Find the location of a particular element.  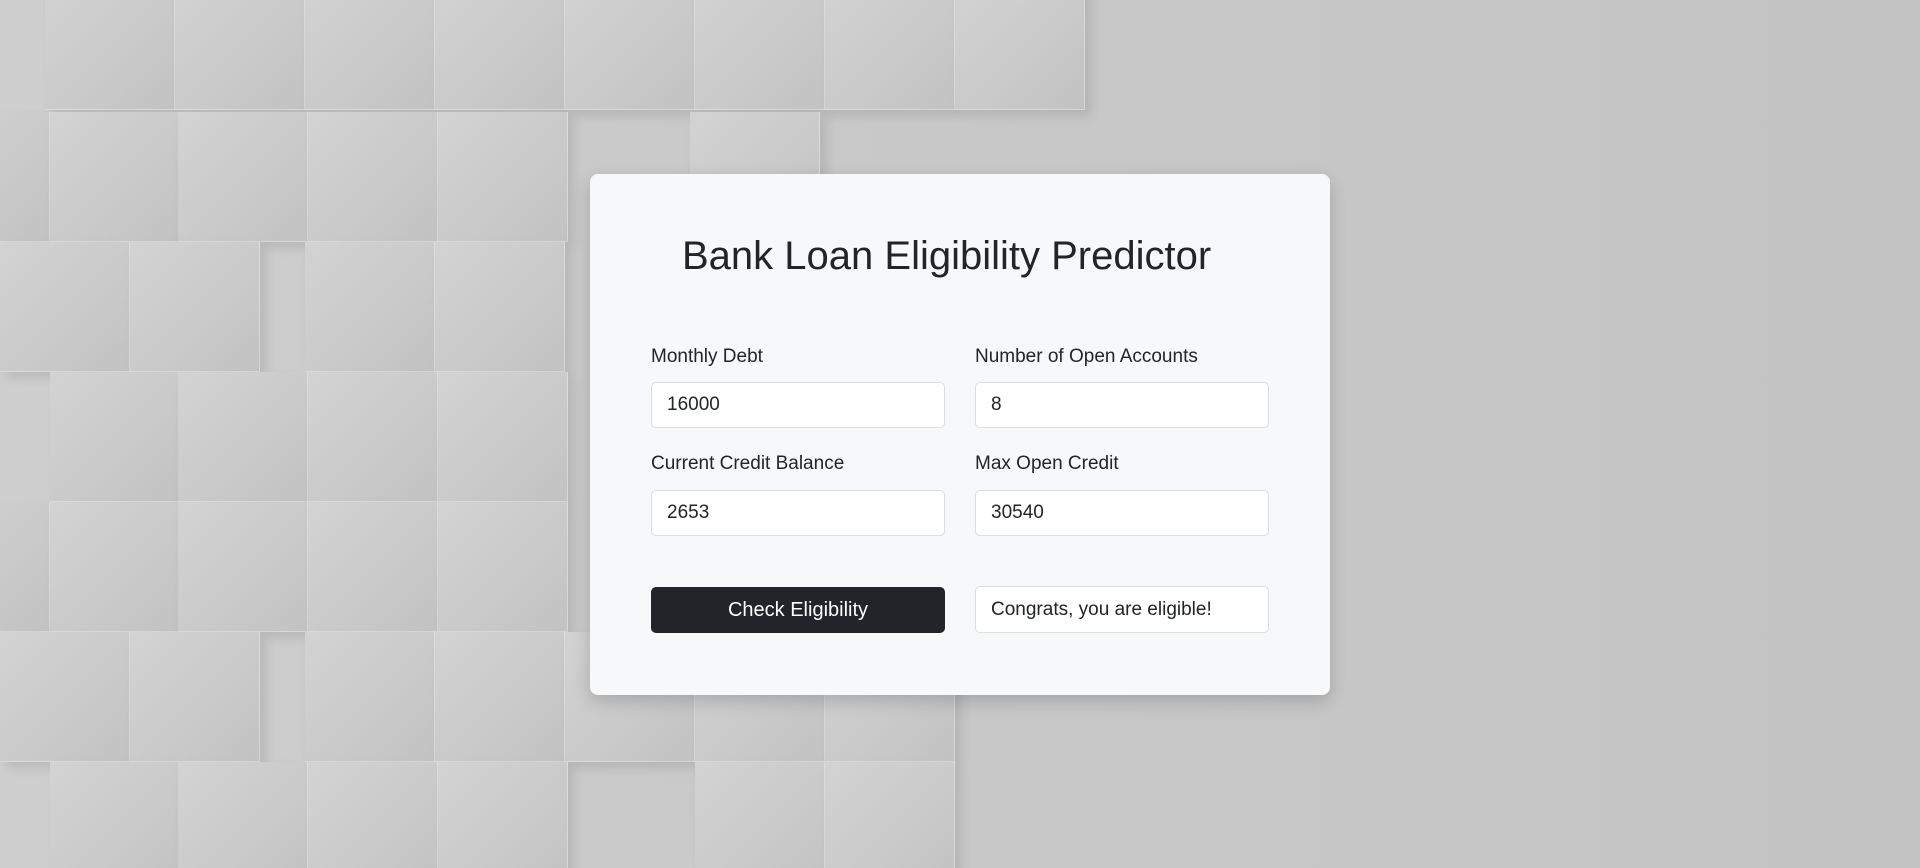

credit-balance-label: Current Credit Balance is located at coordinates (748, 463).